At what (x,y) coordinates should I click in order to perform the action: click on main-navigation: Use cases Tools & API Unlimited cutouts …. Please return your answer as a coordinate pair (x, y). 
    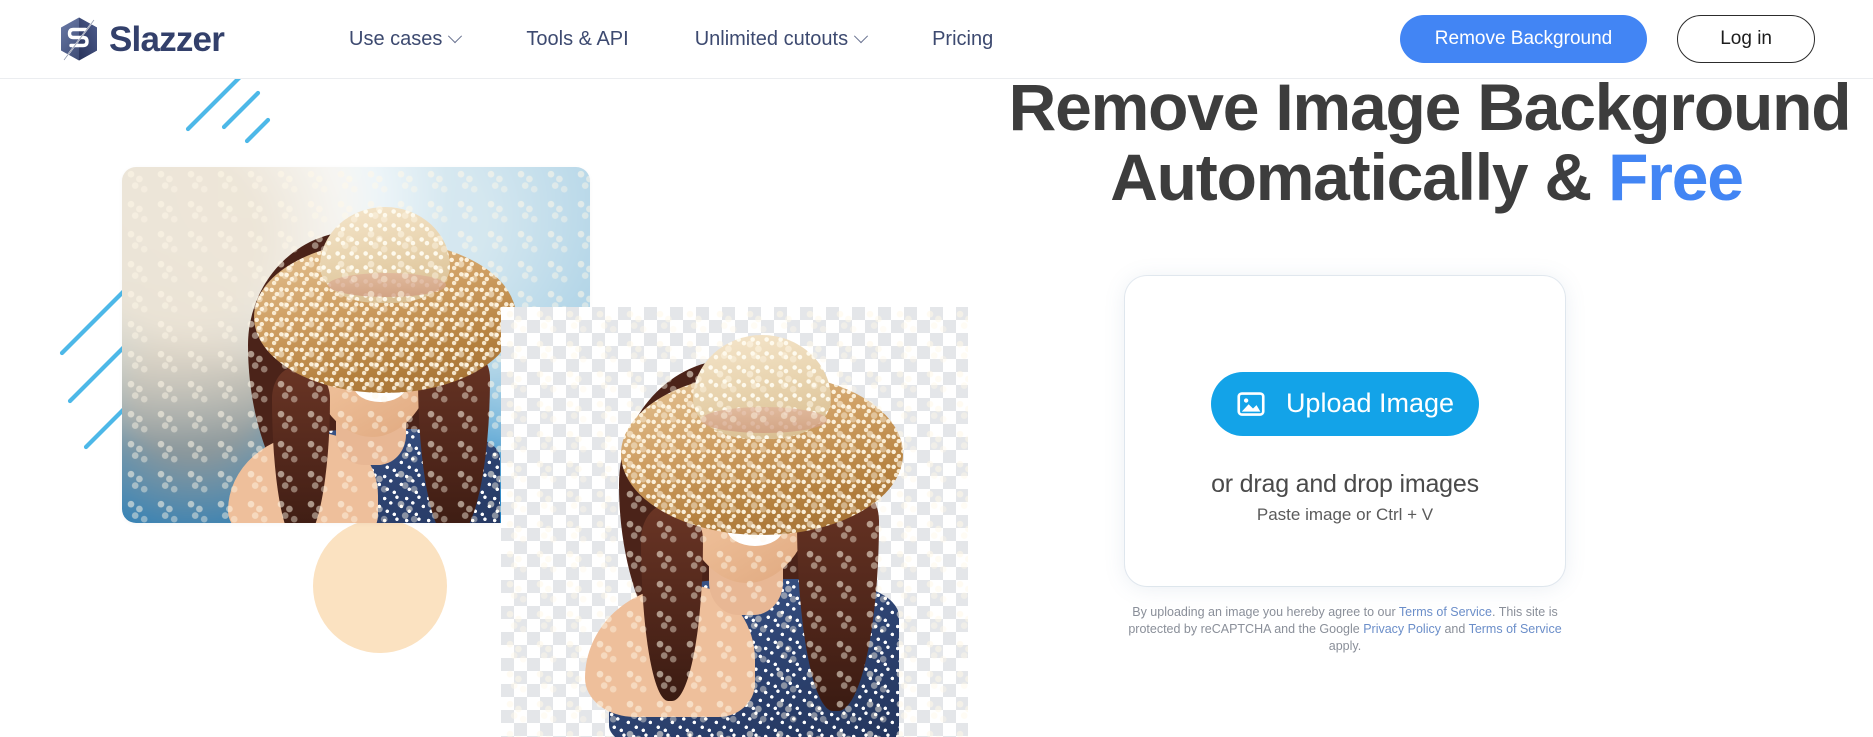
    Looking at the image, I should click on (671, 39).